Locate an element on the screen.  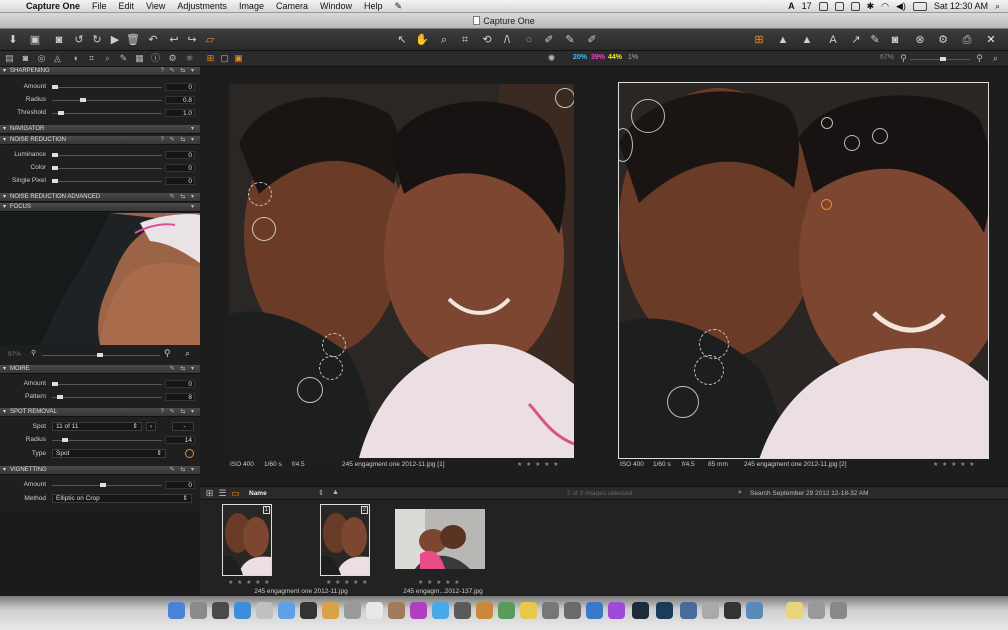
aperture-dock-icon is located at coordinates (462, 610).